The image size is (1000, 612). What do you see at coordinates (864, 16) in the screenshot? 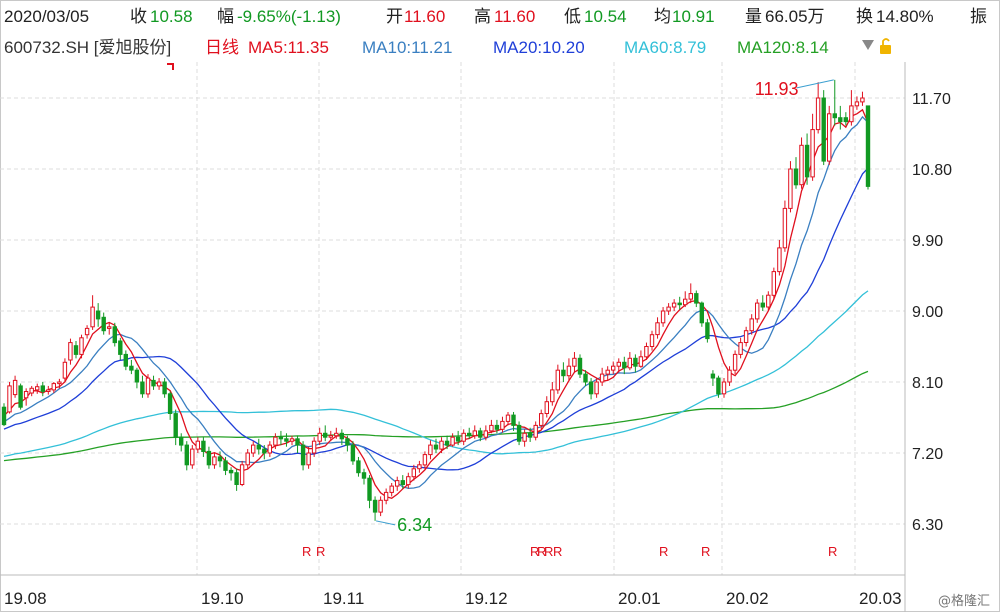
I see `turnover-label: 换` at bounding box center [864, 16].